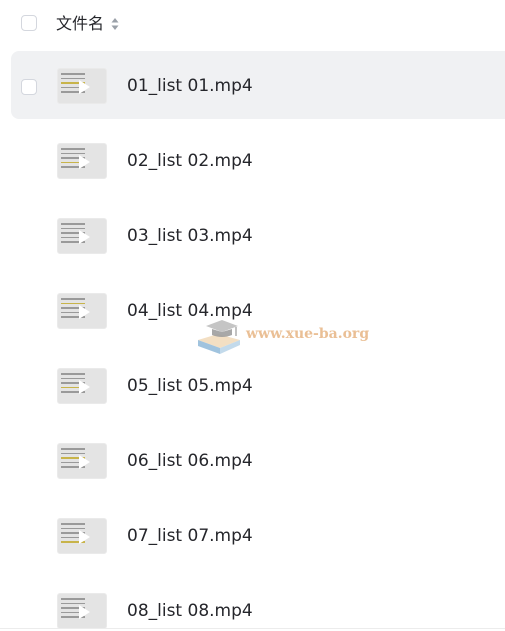  I want to click on select-all-checkbox, so click(29, 23).